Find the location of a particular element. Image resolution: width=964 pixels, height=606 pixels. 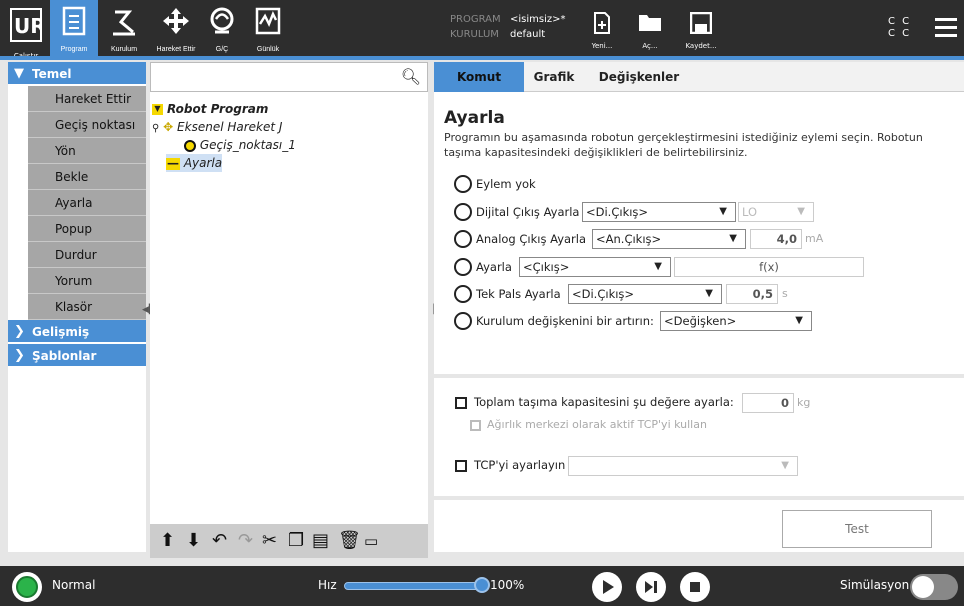

robot-status-text: Normal is located at coordinates (74, 585).